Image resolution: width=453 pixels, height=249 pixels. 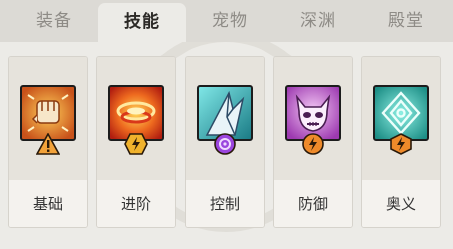 I want to click on warning-triangle-badge, so click(x=48, y=144).